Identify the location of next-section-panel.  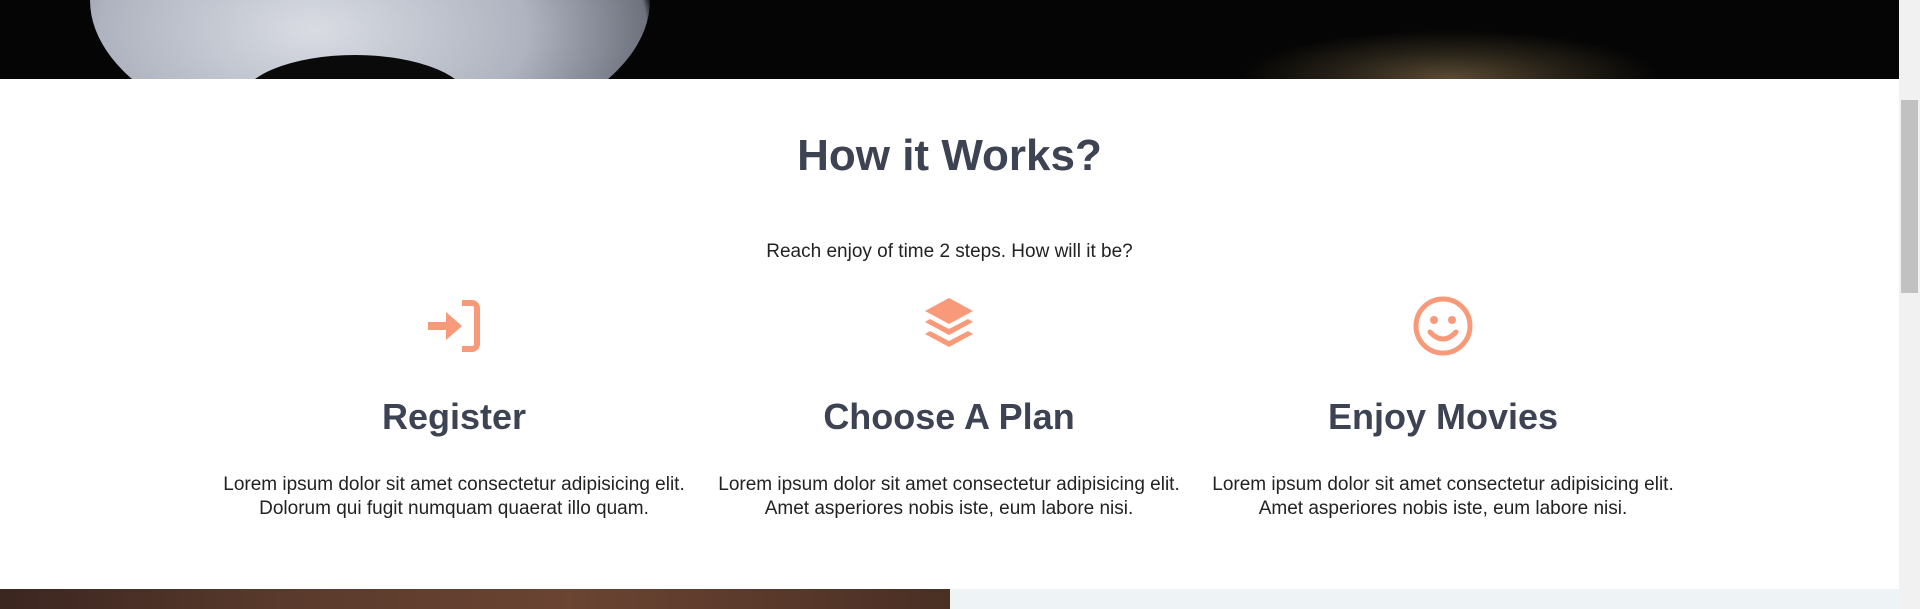
(1424, 599).